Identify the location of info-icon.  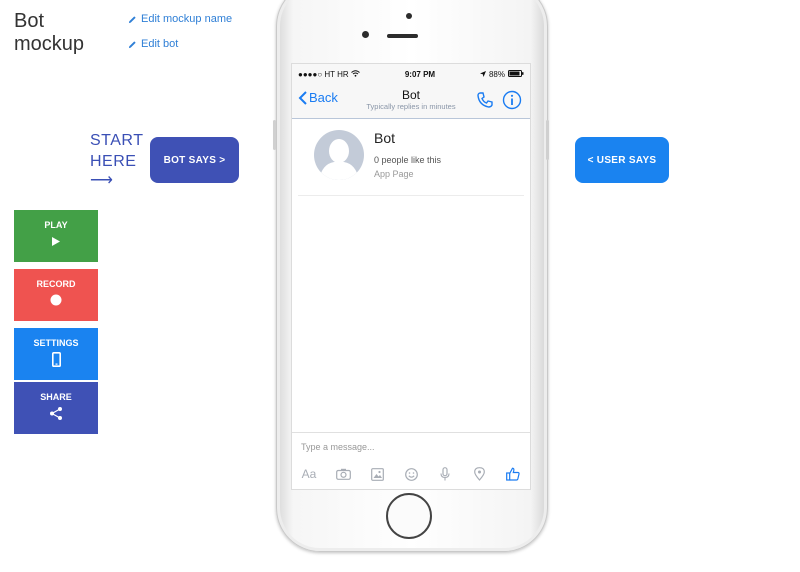
(512, 102).